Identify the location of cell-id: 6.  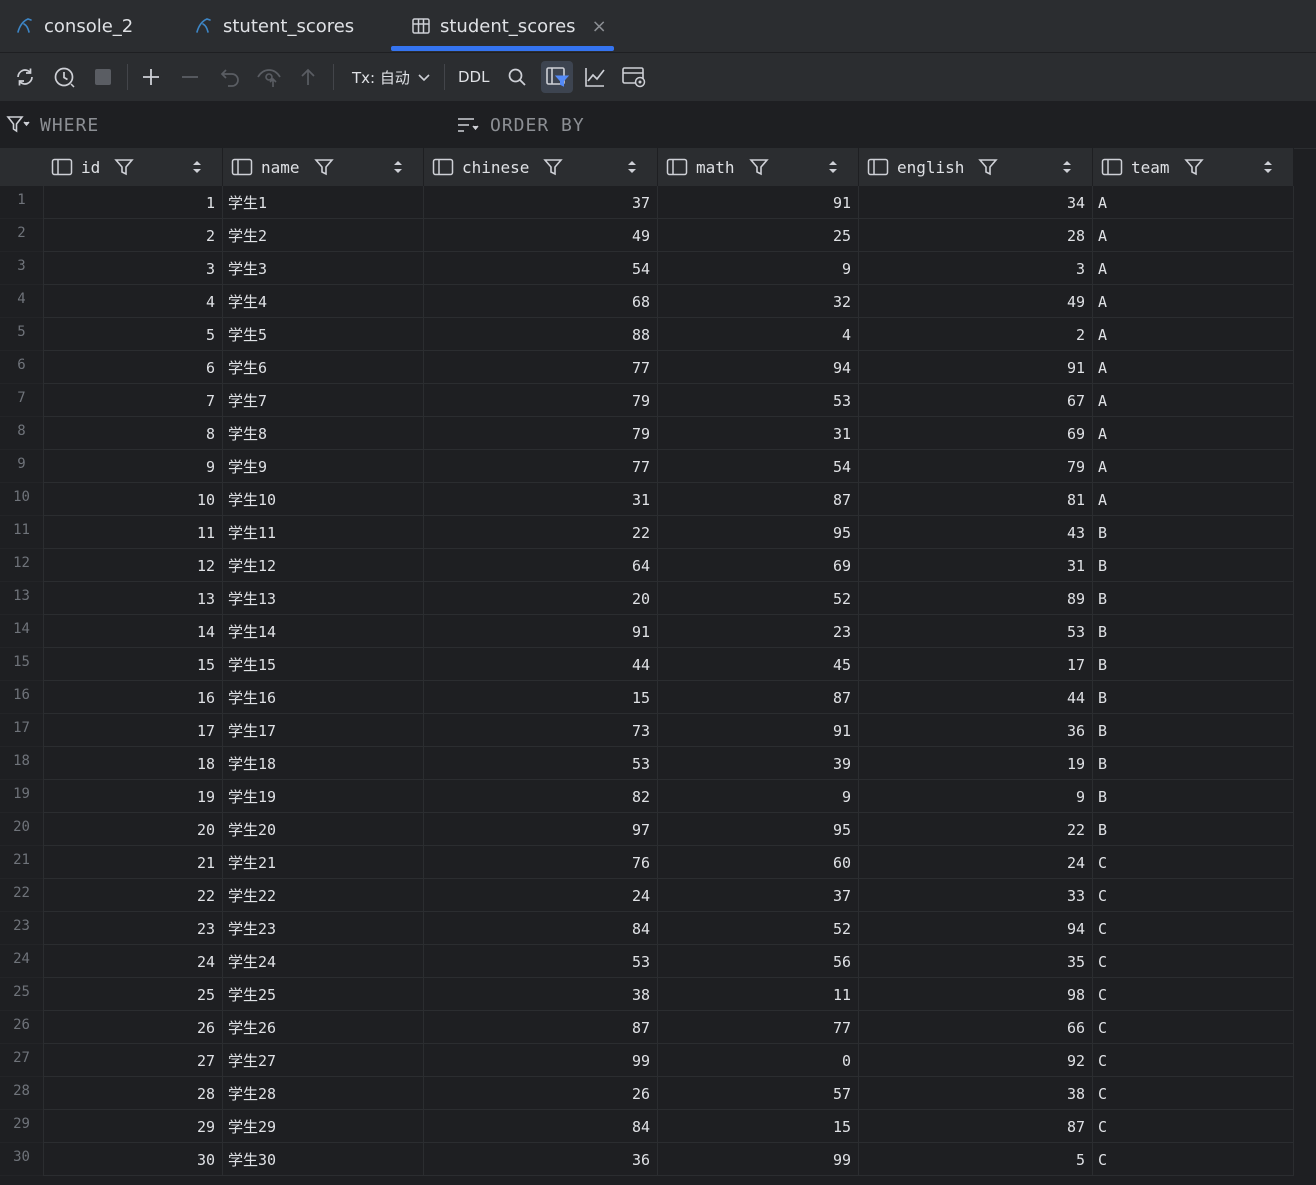
(133, 367).